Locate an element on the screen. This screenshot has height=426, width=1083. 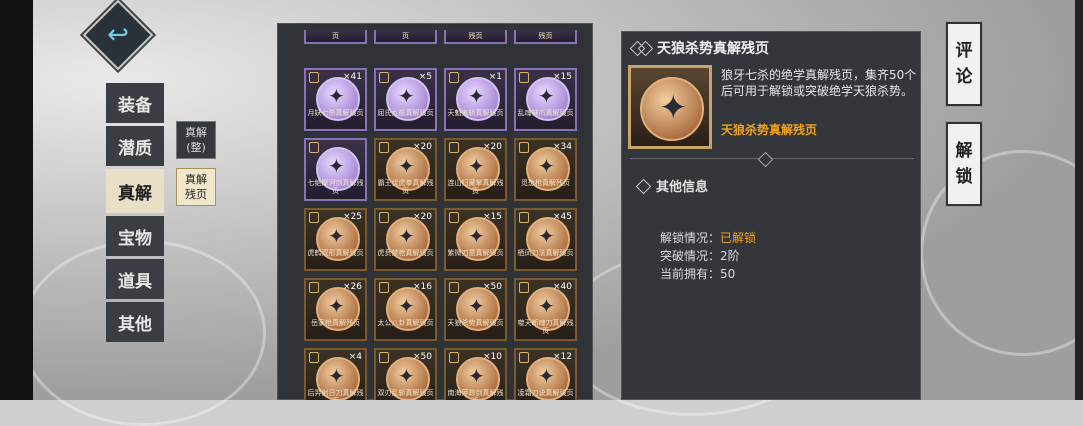
sub-tab-fragments: 真解 残页 is located at coordinates (196, 187).